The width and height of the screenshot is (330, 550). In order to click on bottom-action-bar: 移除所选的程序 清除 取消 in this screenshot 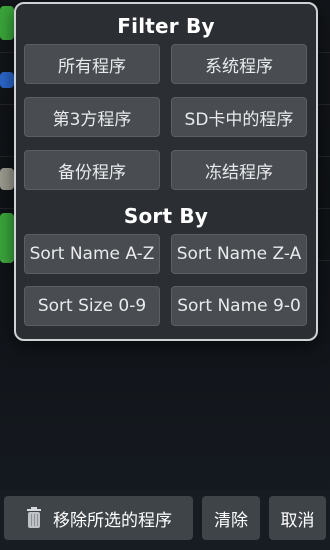, I will do `click(165, 520)`.